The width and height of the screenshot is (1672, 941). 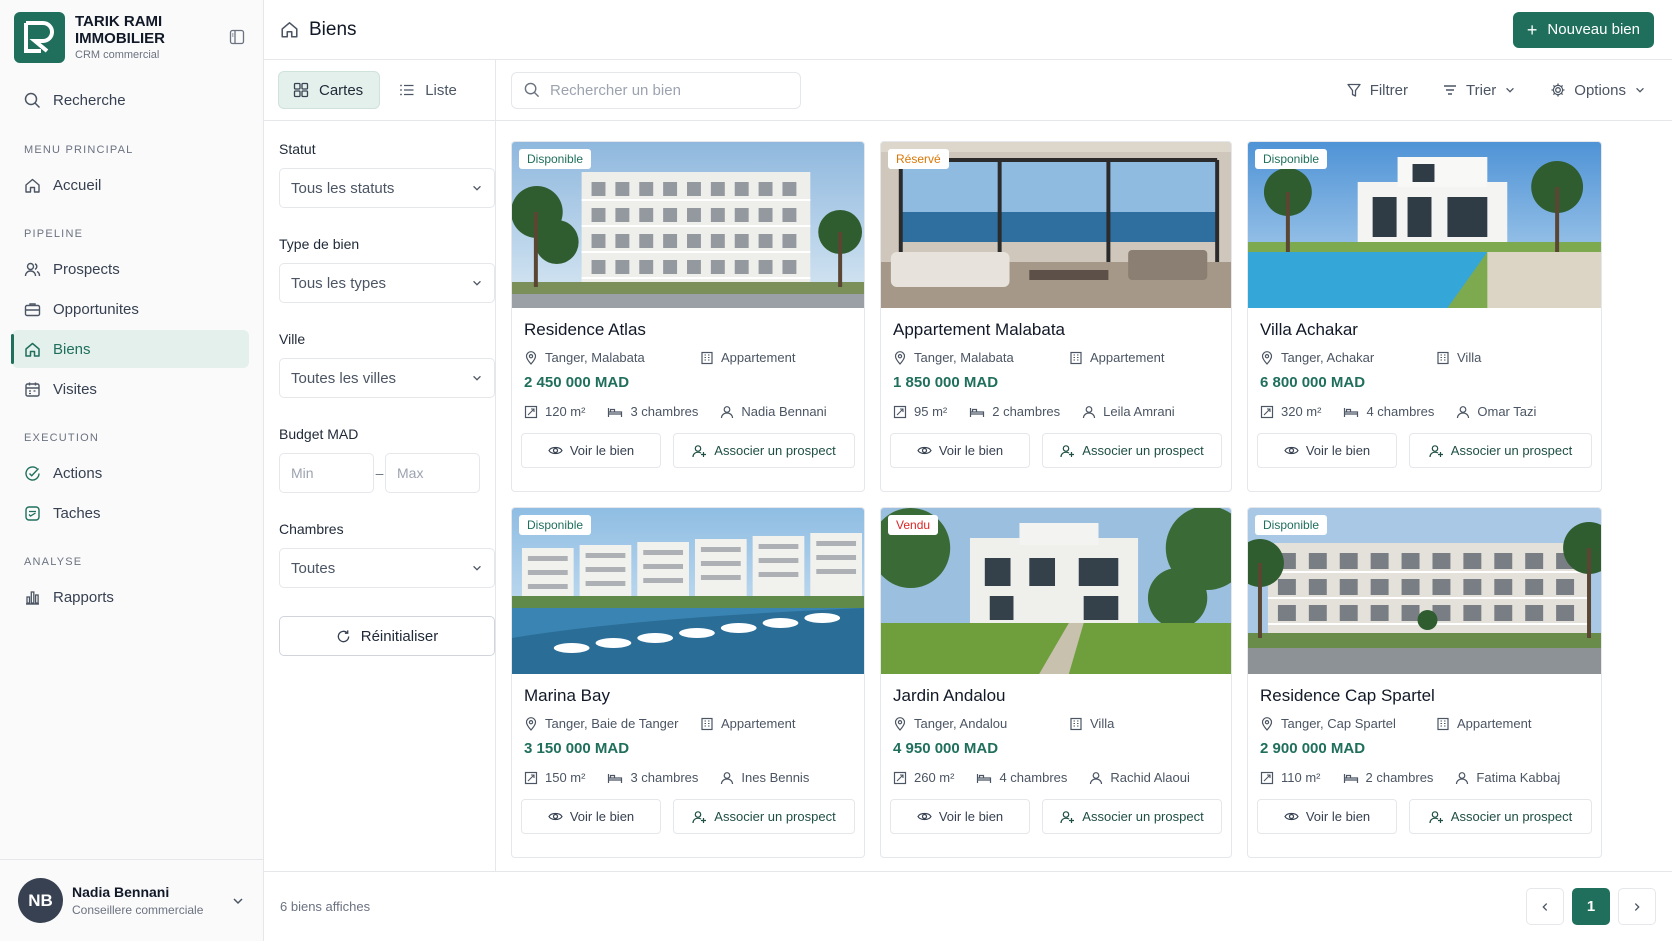 I want to click on new-property-label: Nouveau bien, so click(x=1593, y=29).